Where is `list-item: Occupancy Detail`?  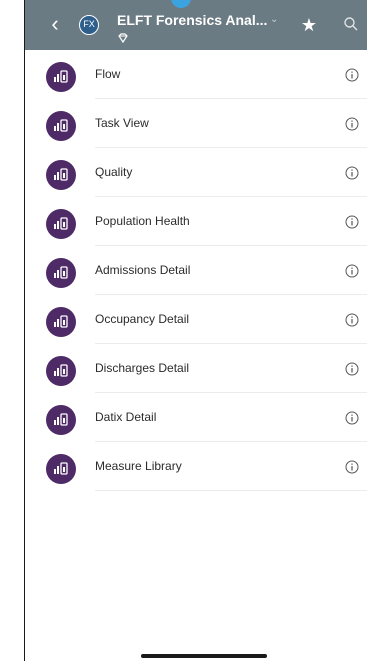
list-item: Occupancy Detail is located at coordinates (196, 319).